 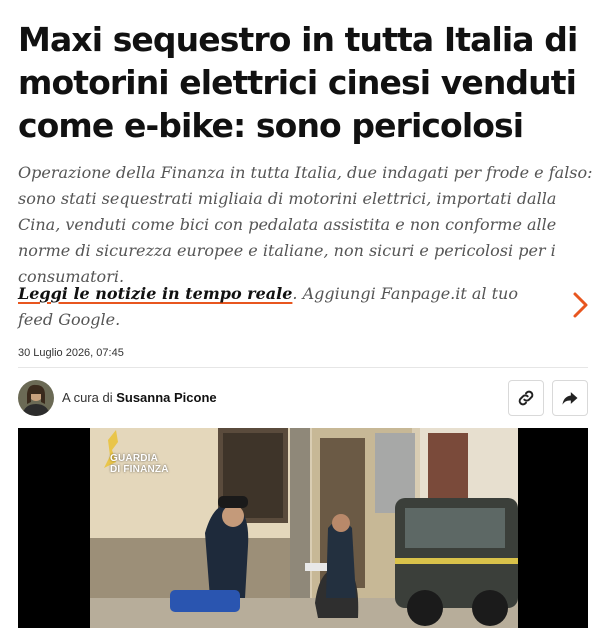 I want to click on author-byline: A cura di Susanna Picone, so click(x=139, y=397).